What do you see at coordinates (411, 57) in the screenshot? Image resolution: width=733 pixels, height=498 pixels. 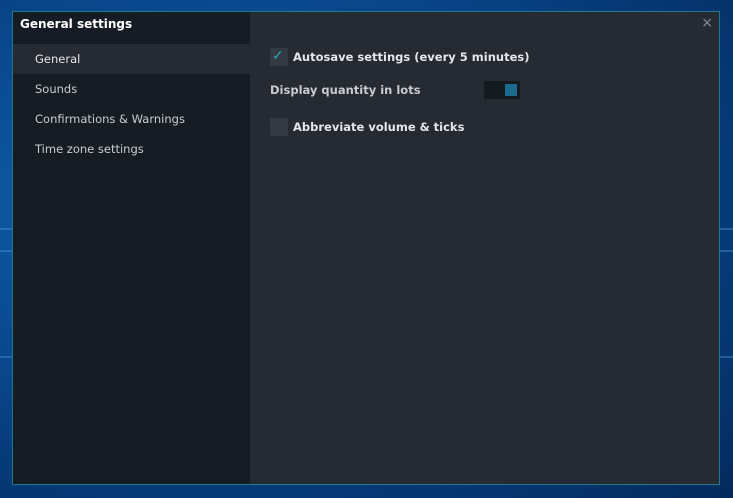 I see `autosave-label: Autosave settings (every 5 minutes)` at bounding box center [411, 57].